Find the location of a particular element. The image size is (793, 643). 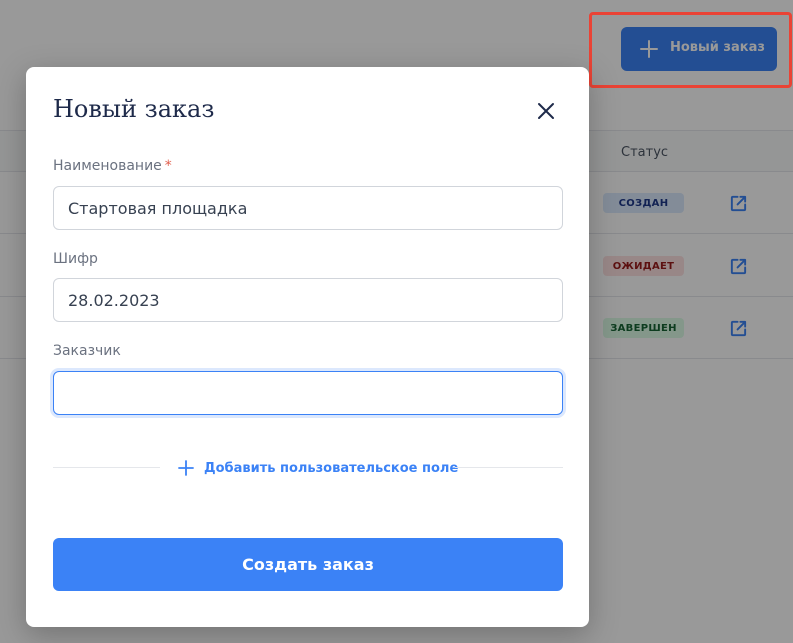

customer-input is located at coordinates (308, 393).